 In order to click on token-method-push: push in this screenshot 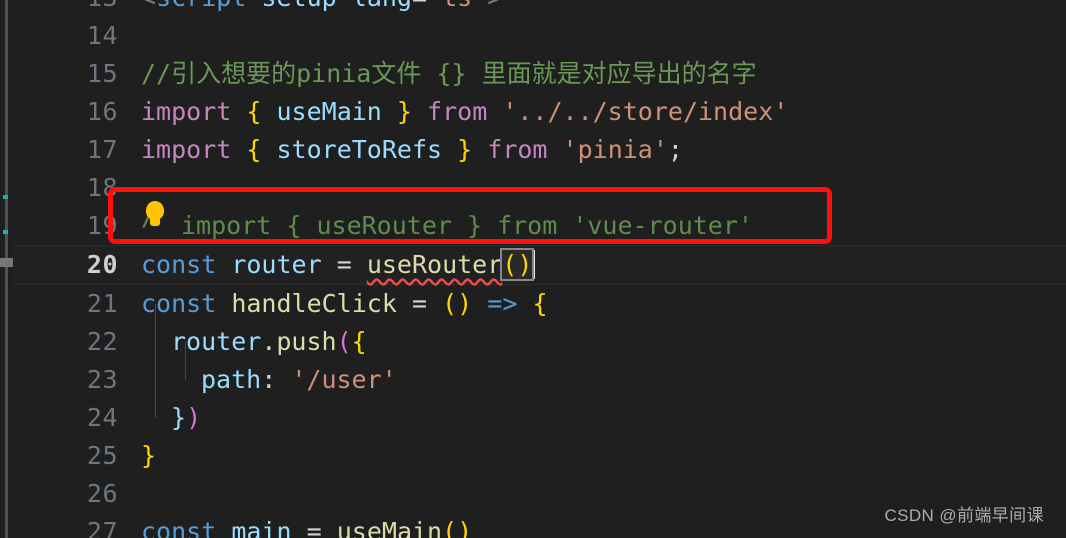, I will do `click(306, 341)`.